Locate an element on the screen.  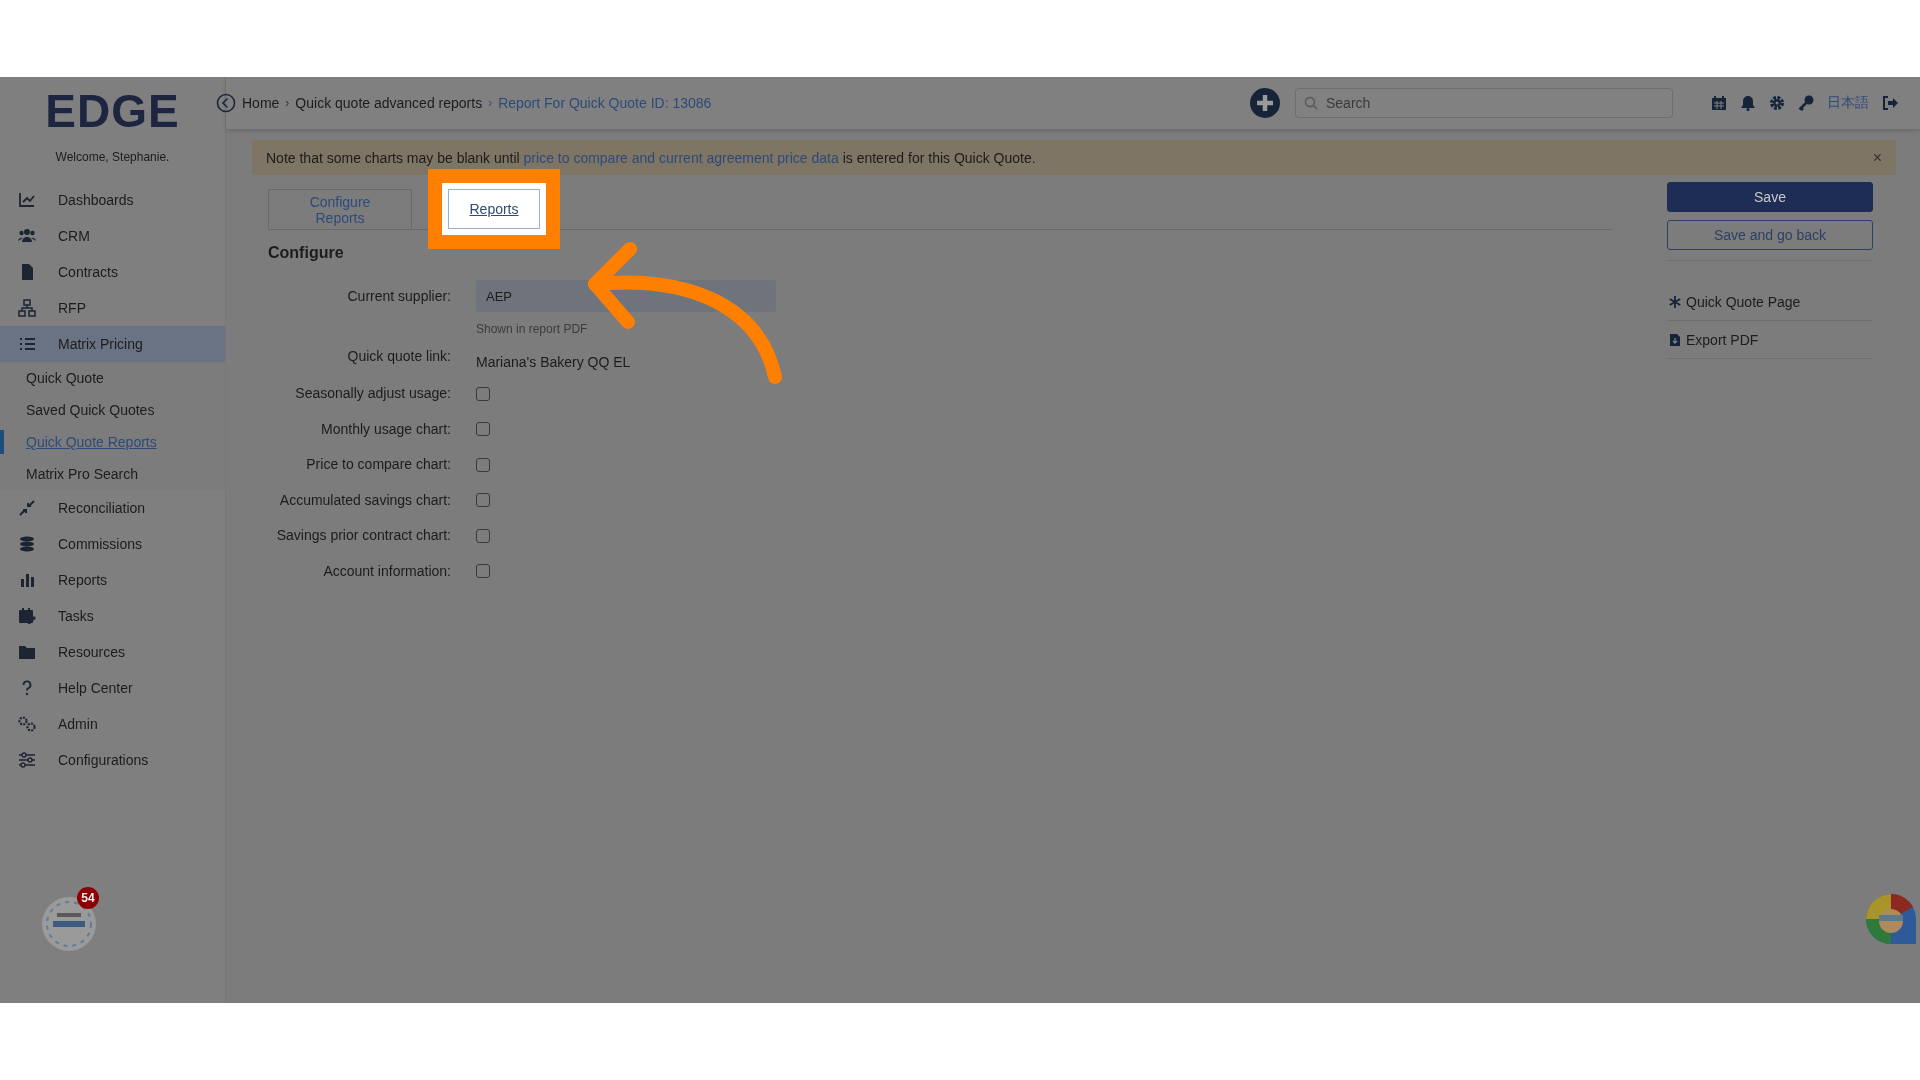
list-icon is located at coordinates (27, 344).